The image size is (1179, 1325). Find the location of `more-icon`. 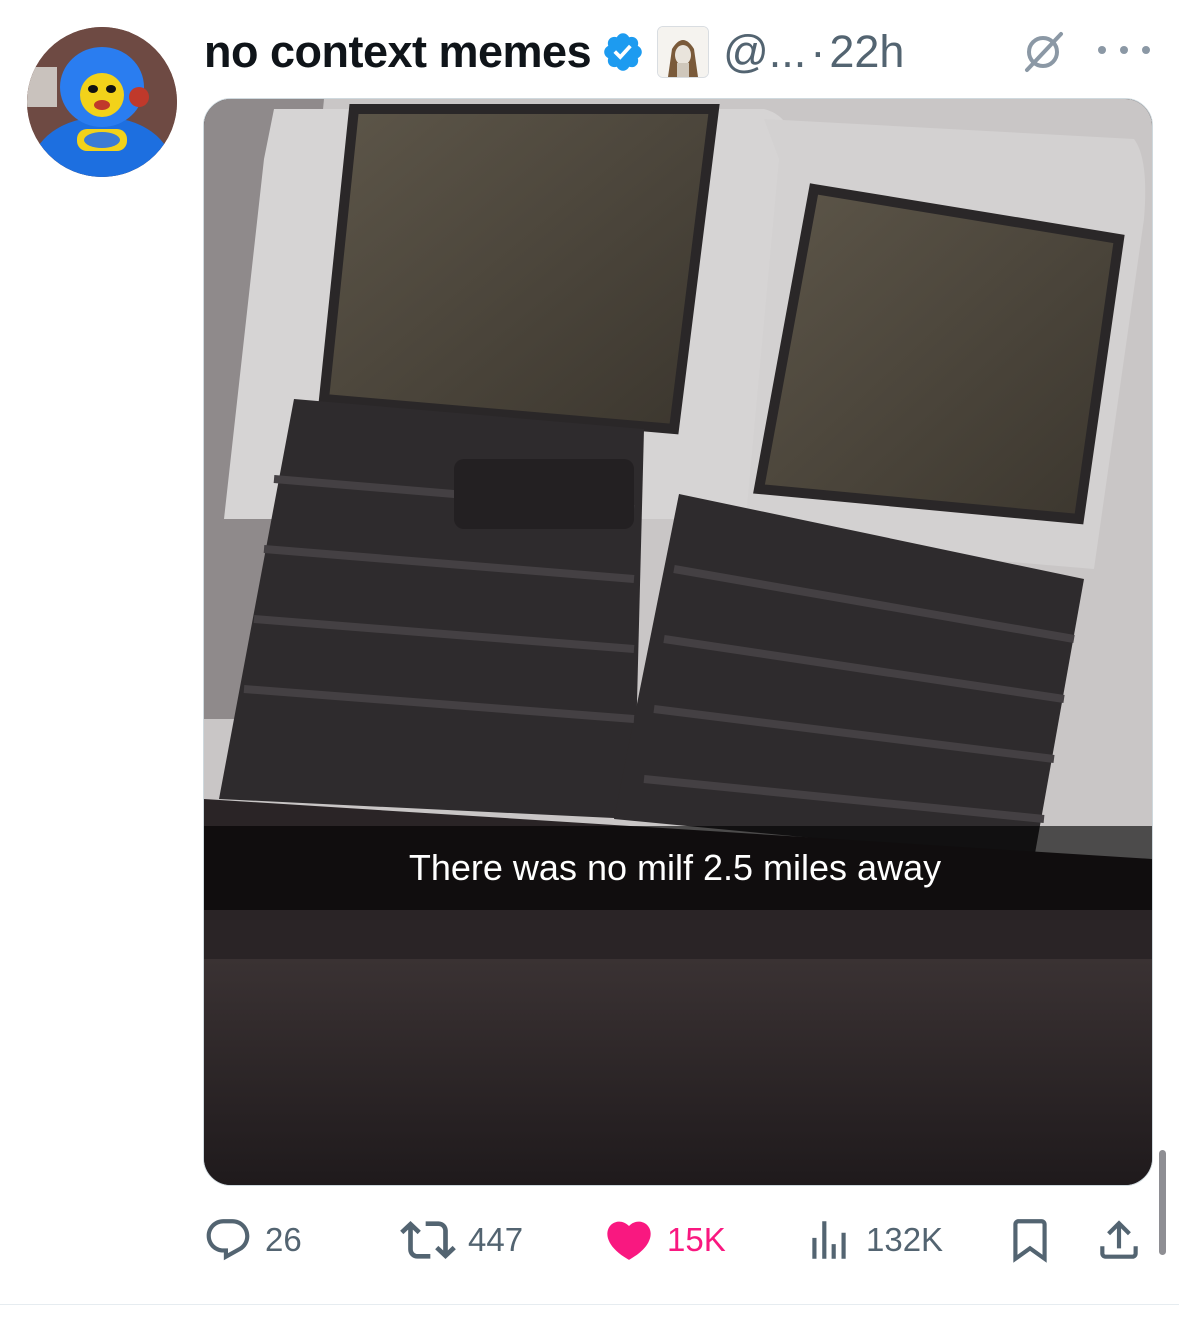

more-icon is located at coordinates (1124, 50).